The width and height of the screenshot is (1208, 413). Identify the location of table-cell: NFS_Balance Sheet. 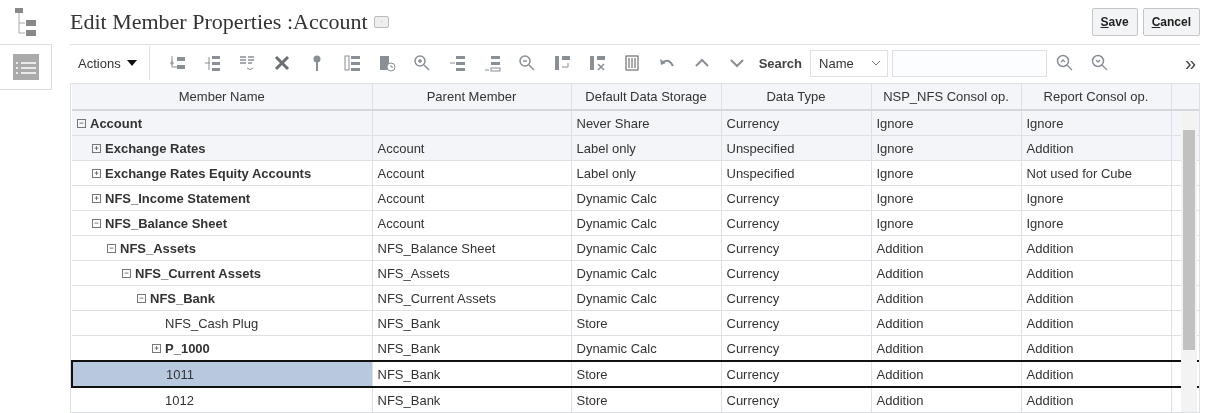
(436, 248).